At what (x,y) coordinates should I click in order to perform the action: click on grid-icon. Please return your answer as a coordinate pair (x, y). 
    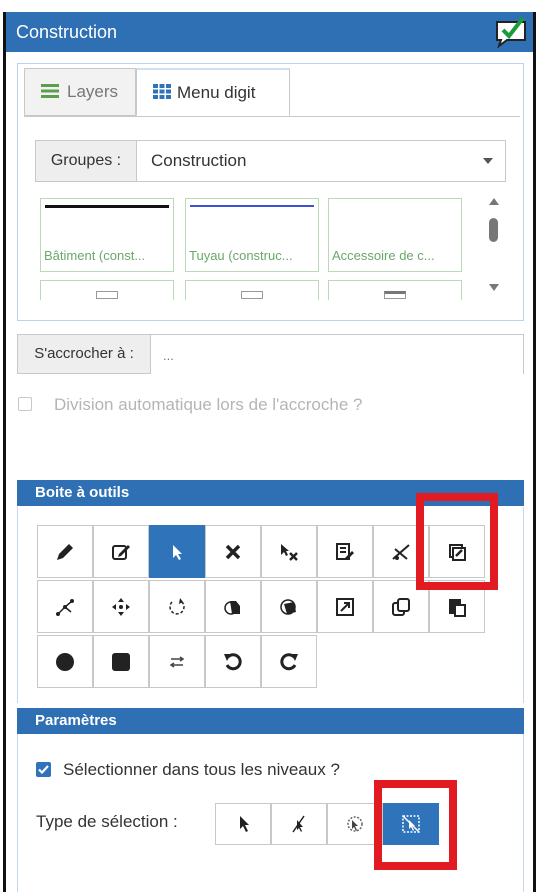
    Looking at the image, I should click on (162, 91).